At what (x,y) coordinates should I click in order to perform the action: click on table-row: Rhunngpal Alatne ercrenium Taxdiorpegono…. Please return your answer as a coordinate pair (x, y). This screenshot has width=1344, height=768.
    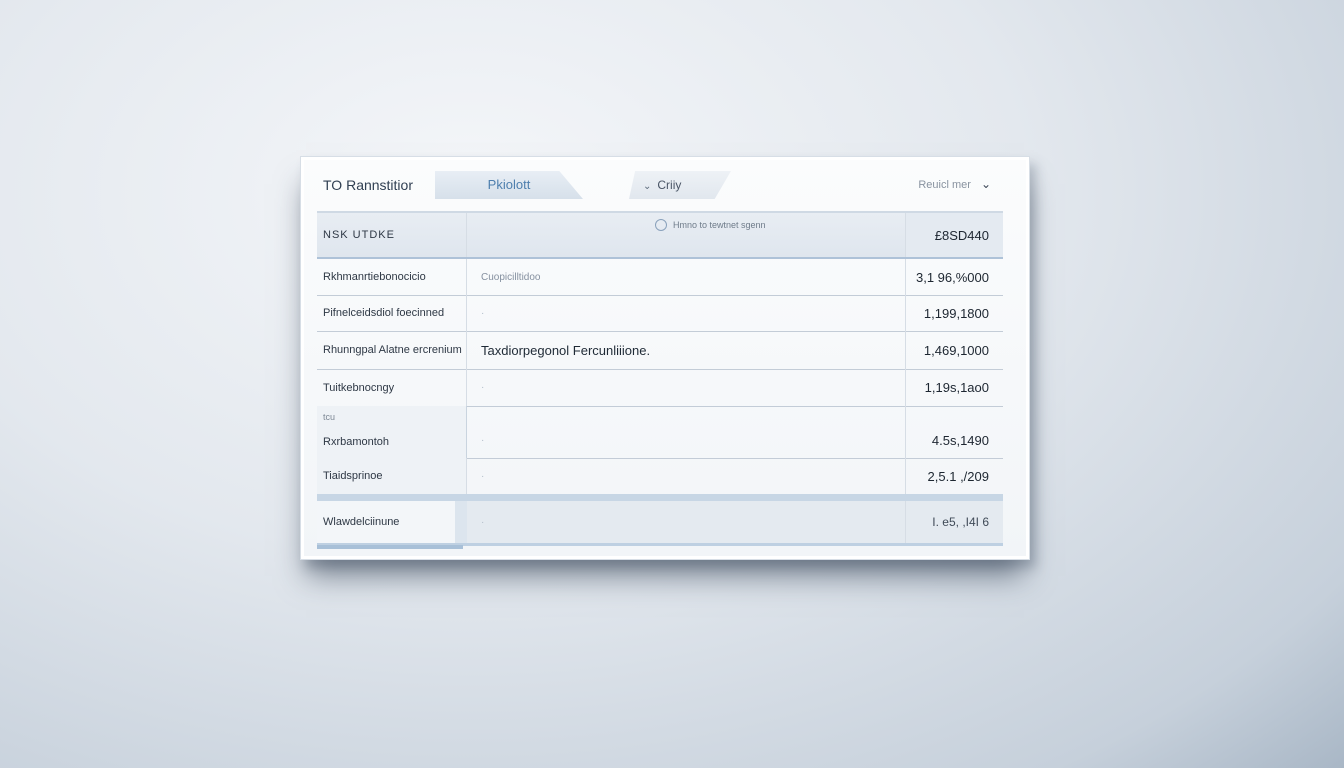
    Looking at the image, I should click on (660, 350).